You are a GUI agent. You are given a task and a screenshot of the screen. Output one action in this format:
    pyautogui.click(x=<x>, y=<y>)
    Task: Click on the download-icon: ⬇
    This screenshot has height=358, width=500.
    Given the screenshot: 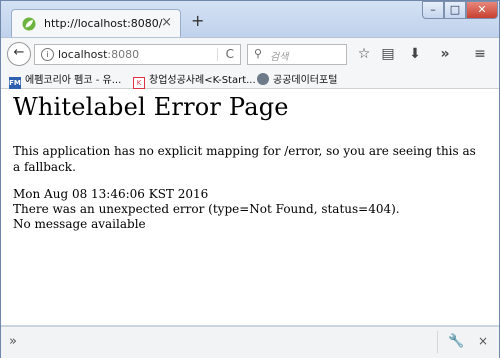 What is the action you would take?
    pyautogui.click(x=415, y=54)
    